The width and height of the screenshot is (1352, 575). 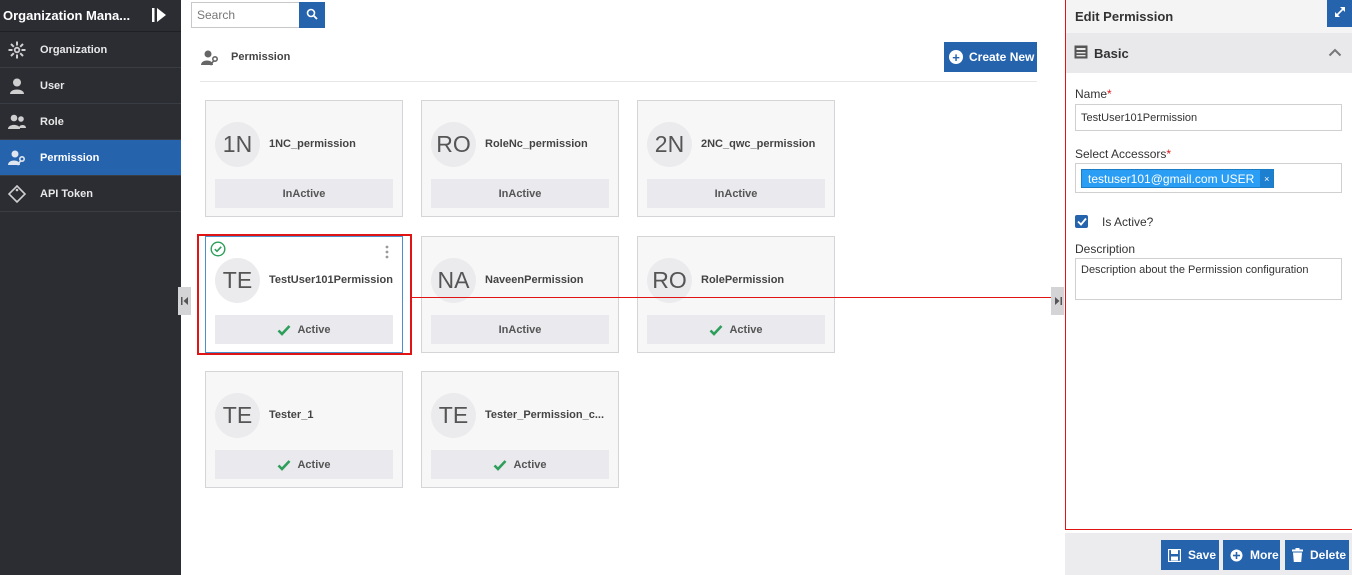 I want to click on annotation-arrow-line, so click(x=736, y=297).